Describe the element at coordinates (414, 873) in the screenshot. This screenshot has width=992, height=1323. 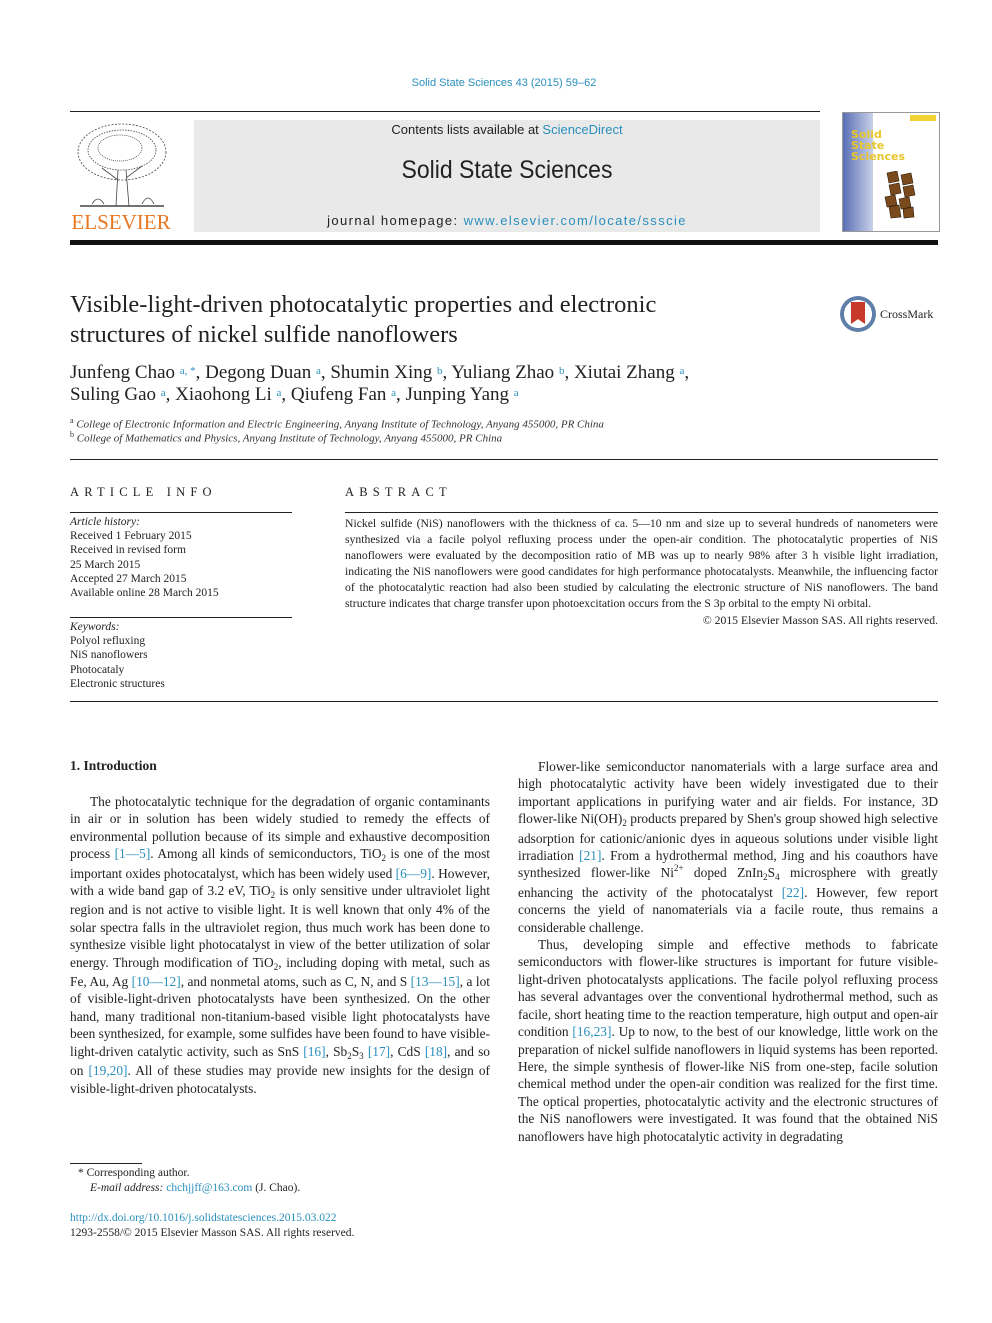
I see `citation-link: [6—9]` at that location.